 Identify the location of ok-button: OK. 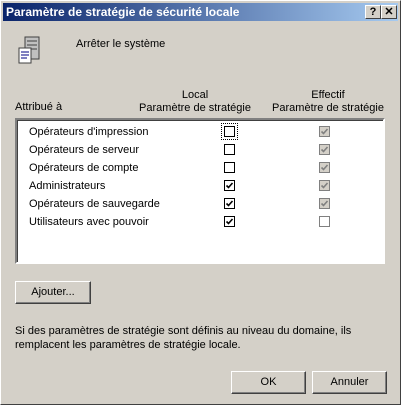
(268, 382).